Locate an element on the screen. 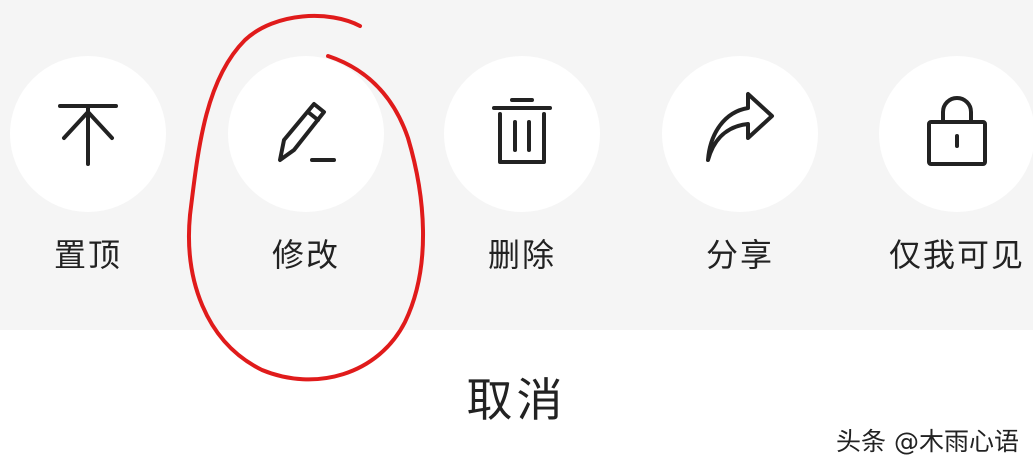 Image resolution: width=1033 pixels, height=467 pixels. share-label: 分享 is located at coordinates (739, 255).